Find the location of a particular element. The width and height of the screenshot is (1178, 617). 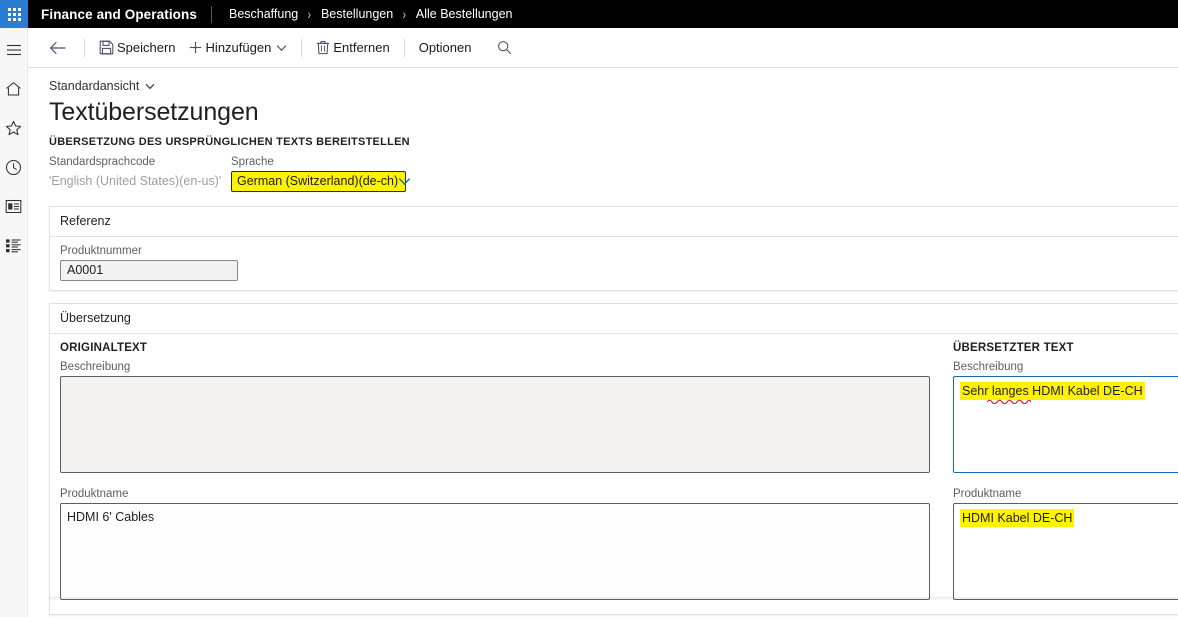

trash-icon is located at coordinates (323, 47).